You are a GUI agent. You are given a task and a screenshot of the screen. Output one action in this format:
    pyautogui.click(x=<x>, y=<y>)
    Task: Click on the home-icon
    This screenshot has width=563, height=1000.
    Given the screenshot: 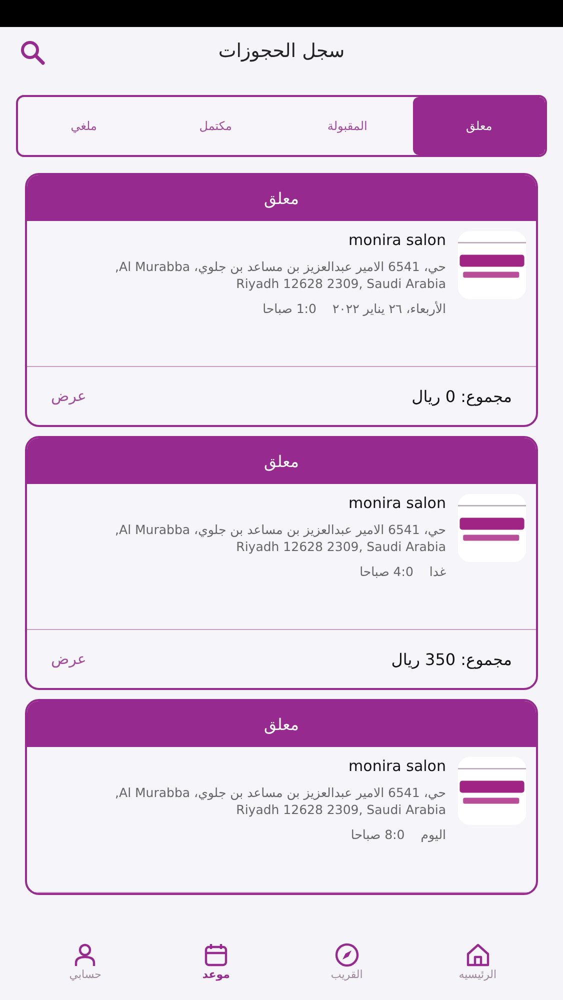 What is the action you would take?
    pyautogui.click(x=477, y=955)
    